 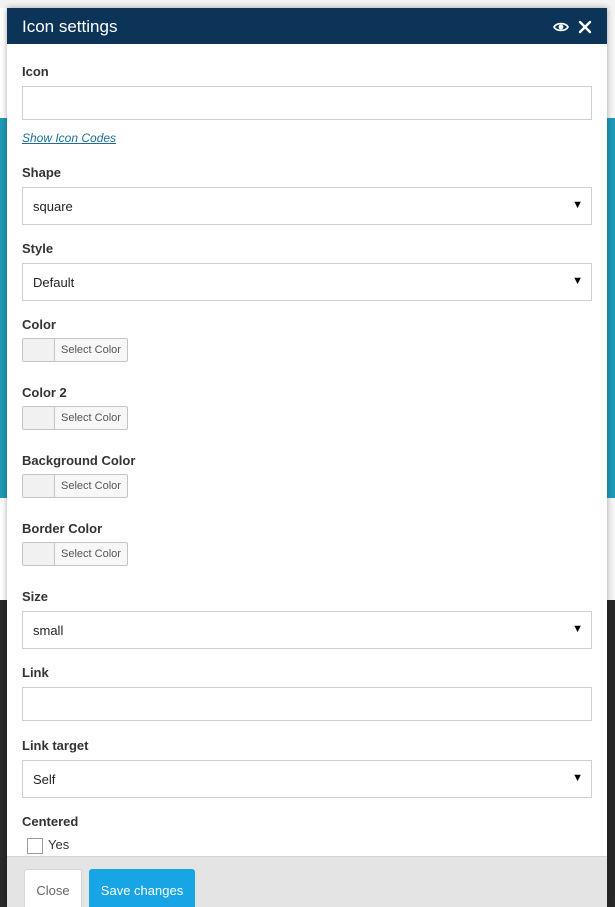 I want to click on color2-swatch, so click(x=39, y=418).